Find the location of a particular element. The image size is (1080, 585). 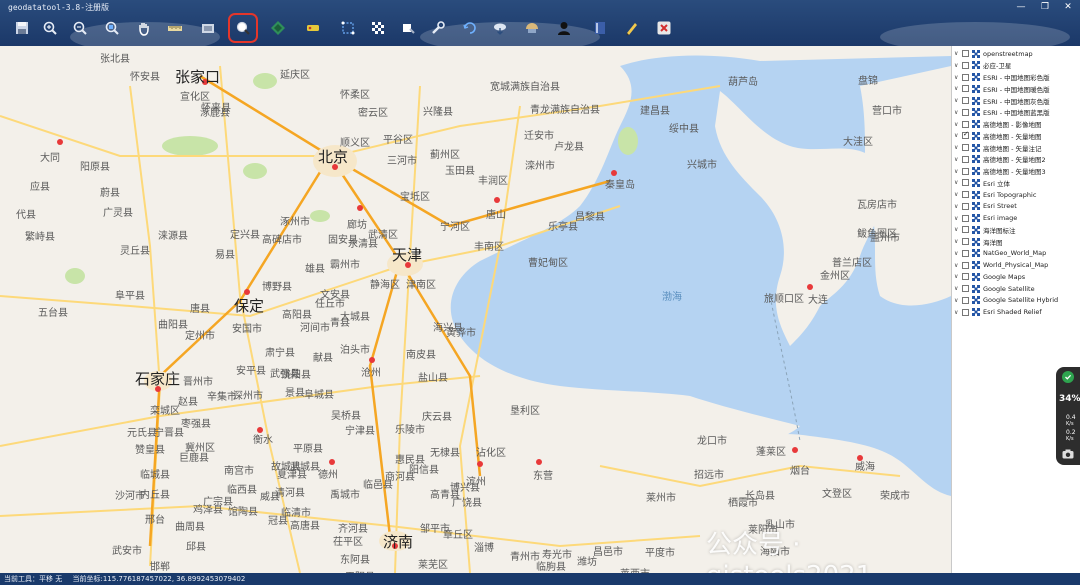

save-button is located at coordinates (22, 28).